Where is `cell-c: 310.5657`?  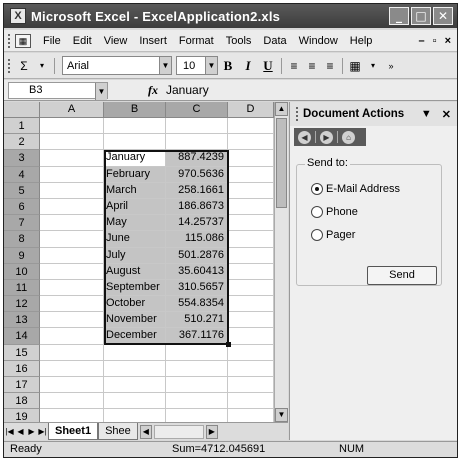
cell-c: 310.5657 is located at coordinates (197, 288).